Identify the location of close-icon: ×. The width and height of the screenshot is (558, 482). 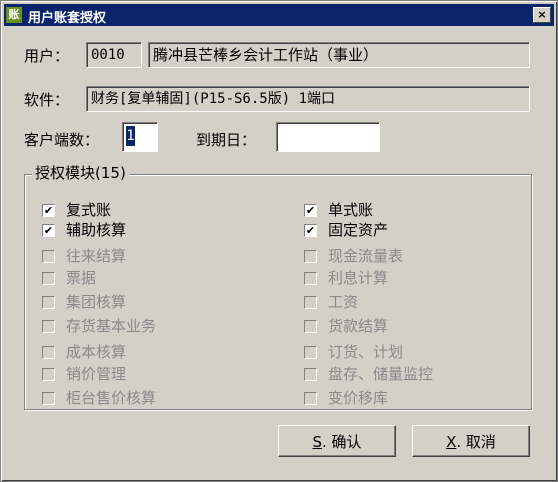
(542, 14).